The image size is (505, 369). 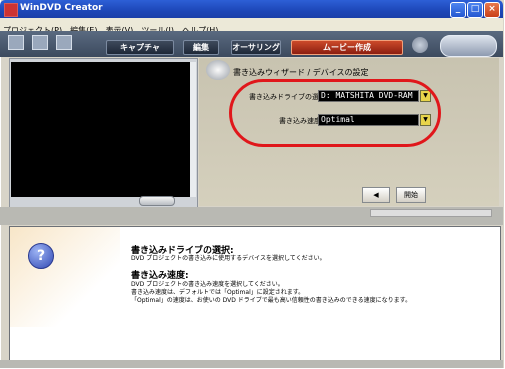 What do you see at coordinates (65, 277) in the screenshot?
I see `help-decoration` at bounding box center [65, 277].